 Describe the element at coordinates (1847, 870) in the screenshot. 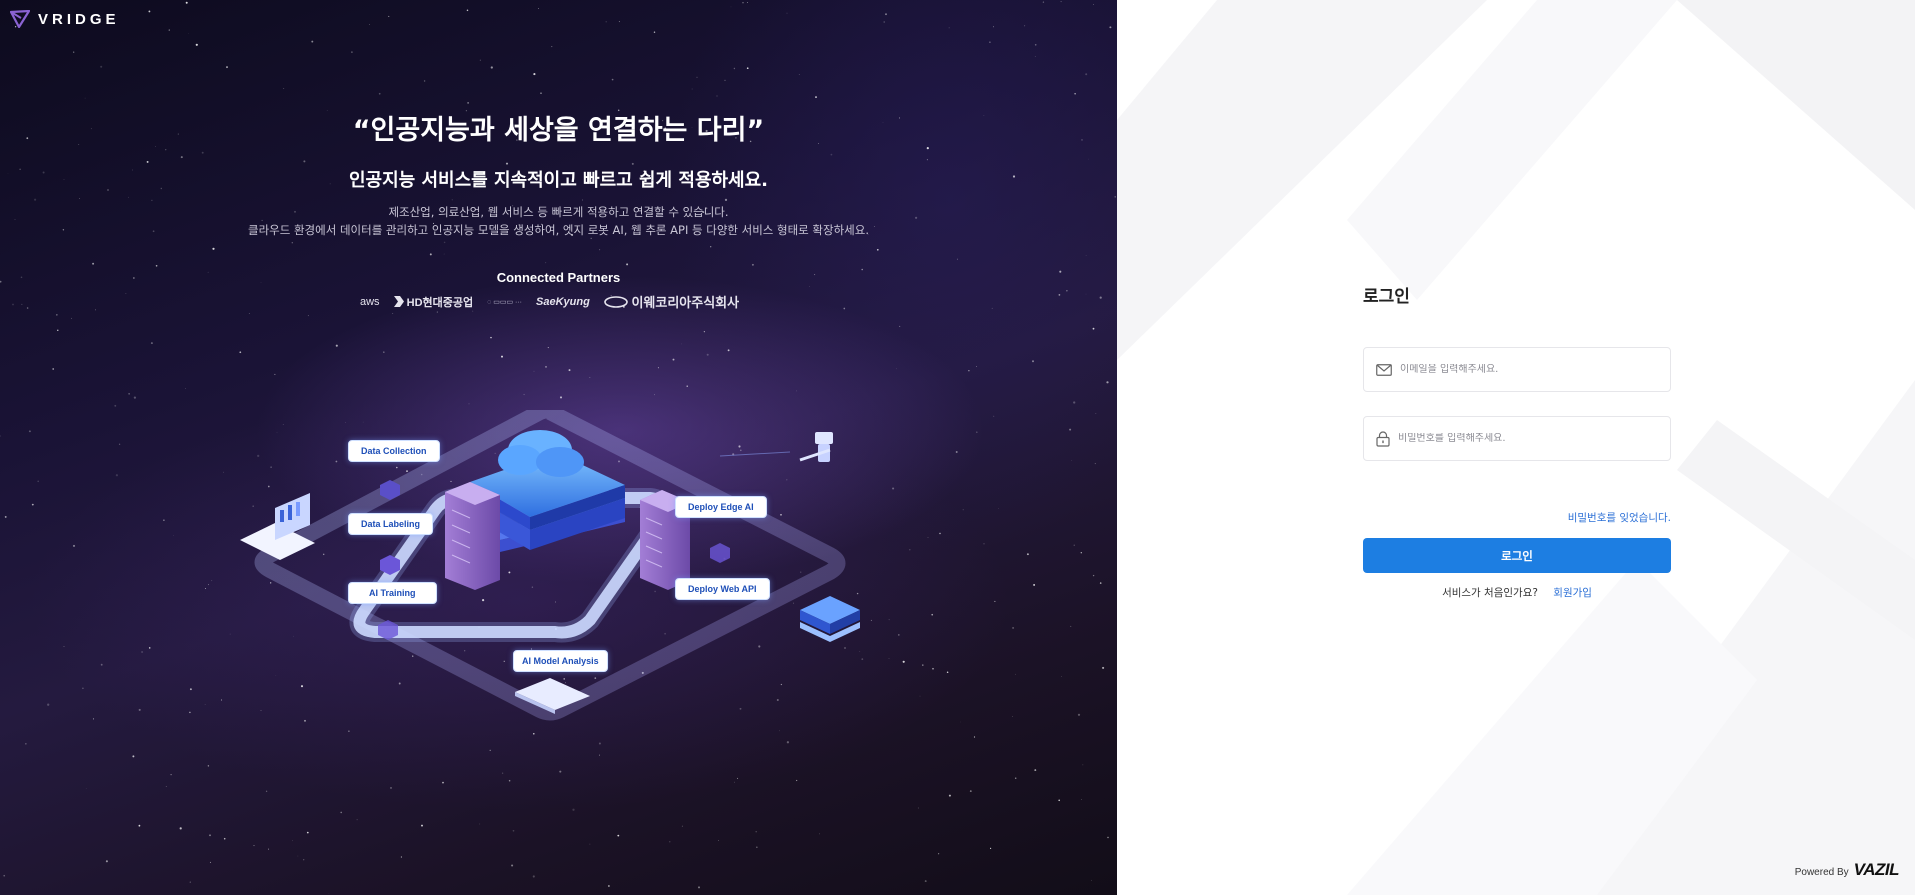

I see `powered-by: Powered By VAZIL` at that location.